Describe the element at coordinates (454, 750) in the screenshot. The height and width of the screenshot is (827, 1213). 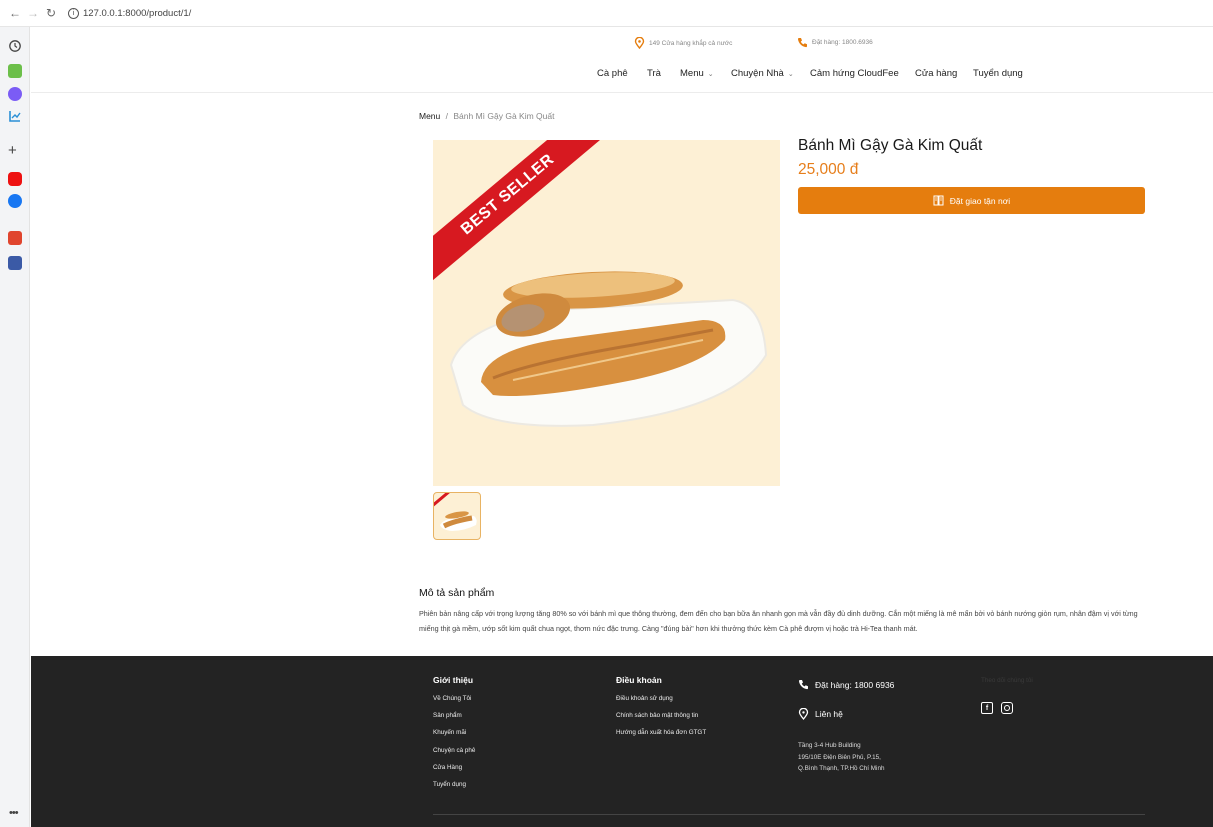
I see `footer-link-coffee-stories: Chuyện cà phê` at that location.